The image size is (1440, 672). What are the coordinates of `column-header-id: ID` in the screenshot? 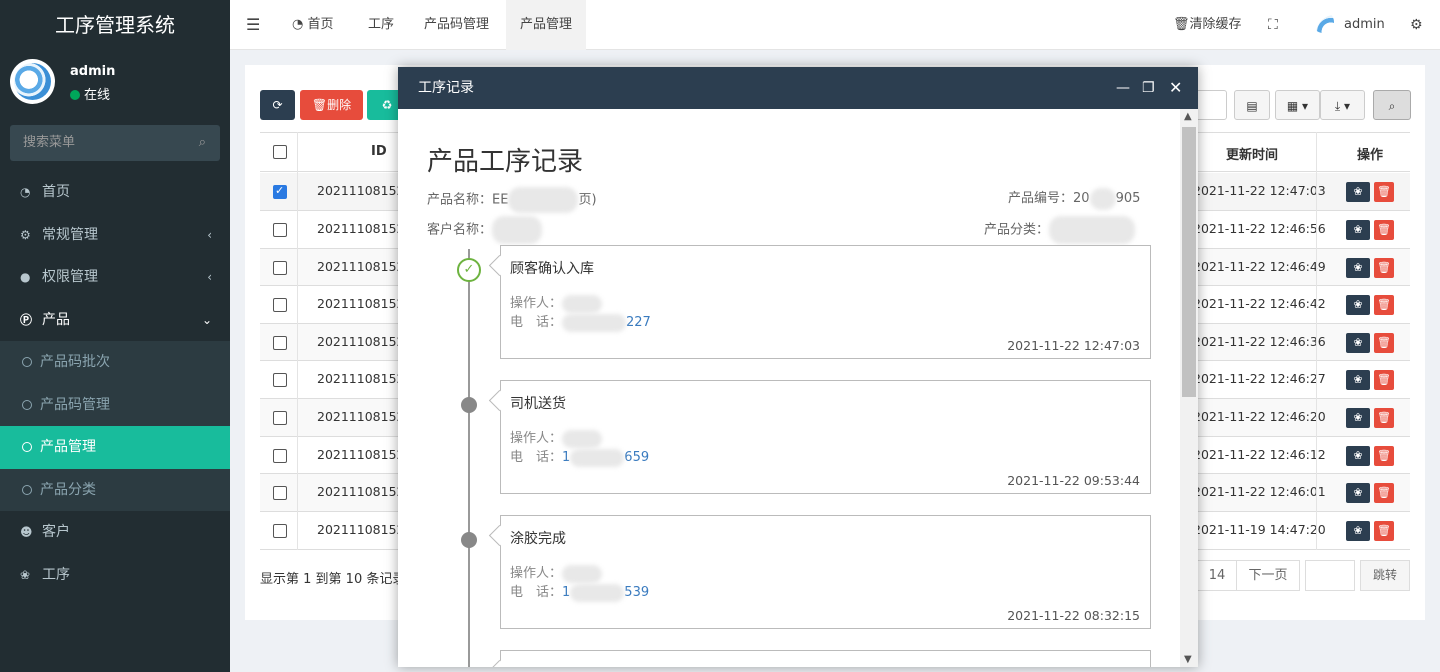 It's located at (379, 151).